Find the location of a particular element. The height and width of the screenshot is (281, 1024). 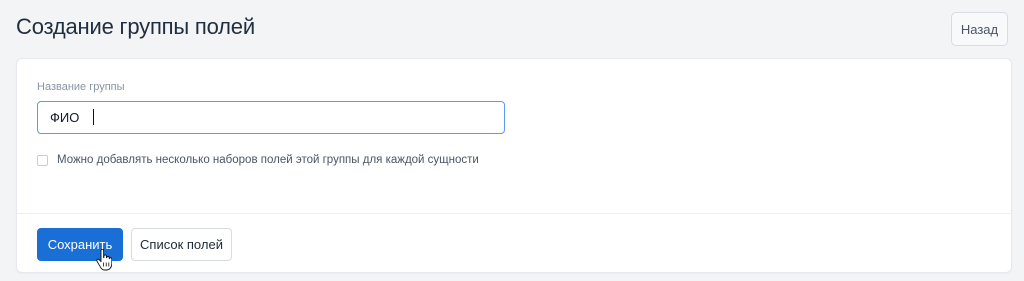

back-button: Назад is located at coordinates (979, 29).